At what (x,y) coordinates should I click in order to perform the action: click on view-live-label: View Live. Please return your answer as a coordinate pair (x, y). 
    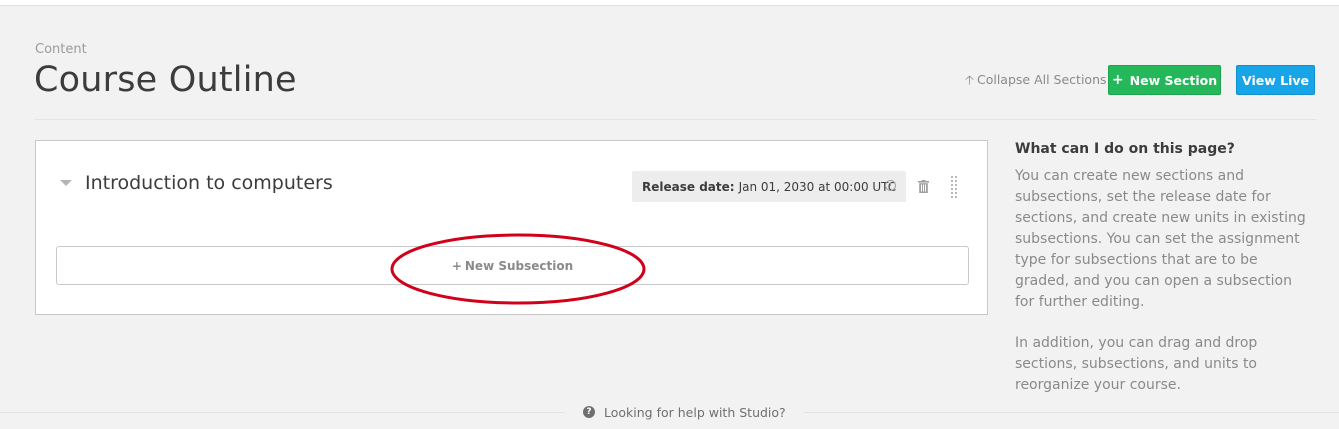
    Looking at the image, I should click on (1275, 80).